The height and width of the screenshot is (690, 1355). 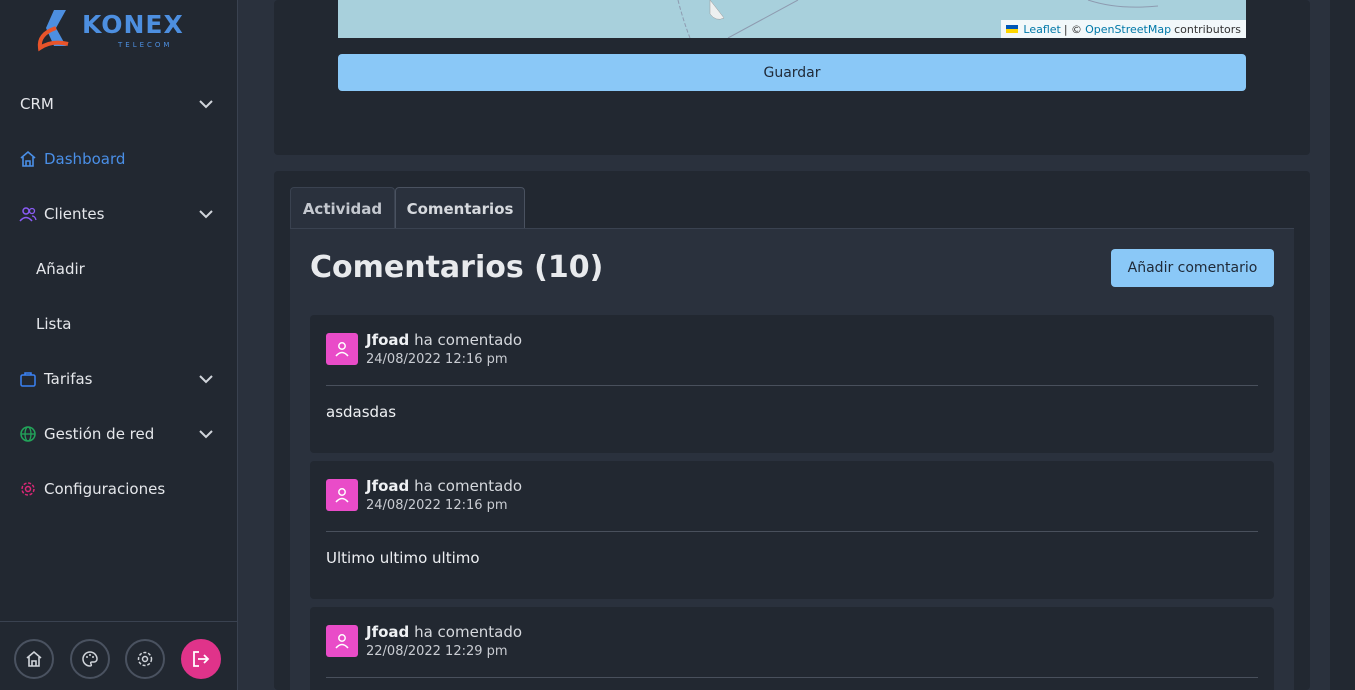 What do you see at coordinates (54, 324) in the screenshot?
I see `sidebar-item-label: Lista` at bounding box center [54, 324].